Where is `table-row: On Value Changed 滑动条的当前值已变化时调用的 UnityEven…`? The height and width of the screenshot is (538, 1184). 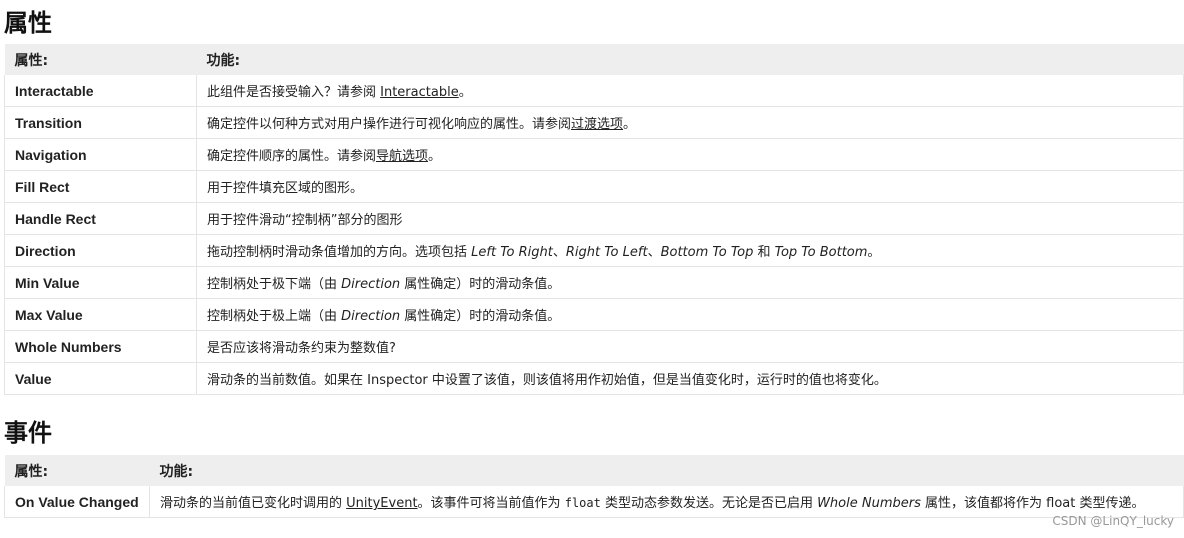
table-row: On Value Changed 滑动条的当前值已变化时调用的 UnityEven… is located at coordinates (594, 502).